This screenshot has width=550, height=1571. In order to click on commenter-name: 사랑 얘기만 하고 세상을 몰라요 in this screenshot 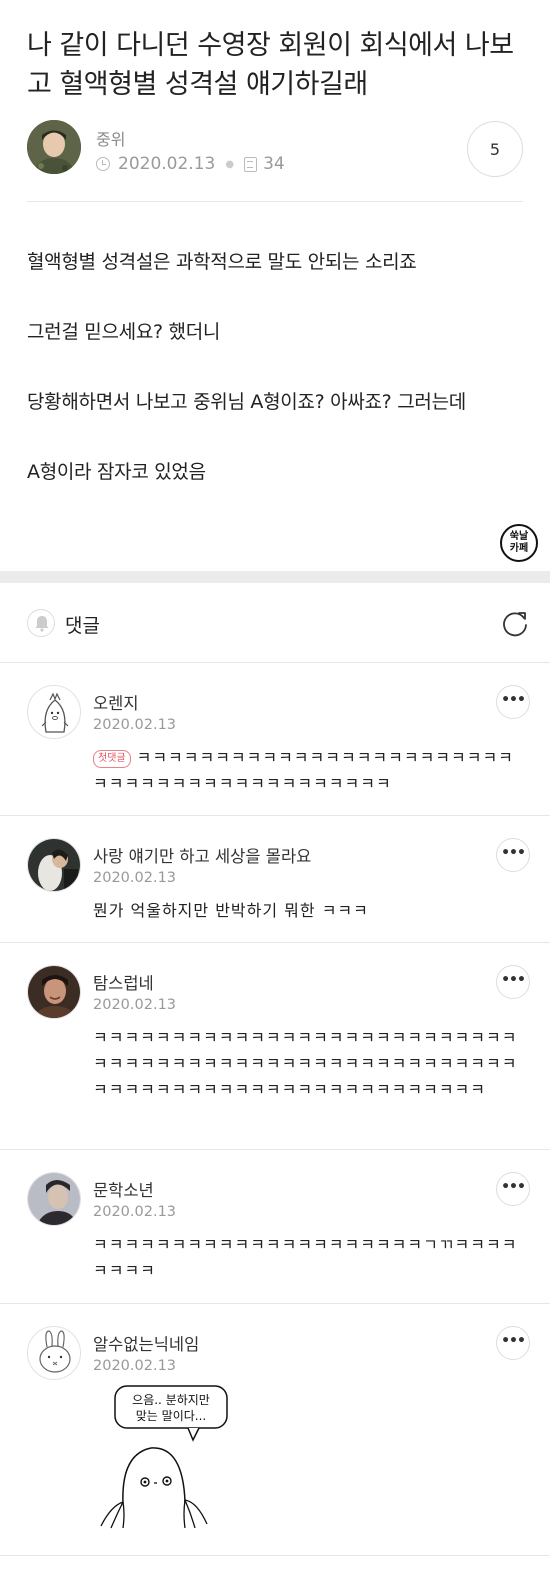, I will do `click(202, 855)`.